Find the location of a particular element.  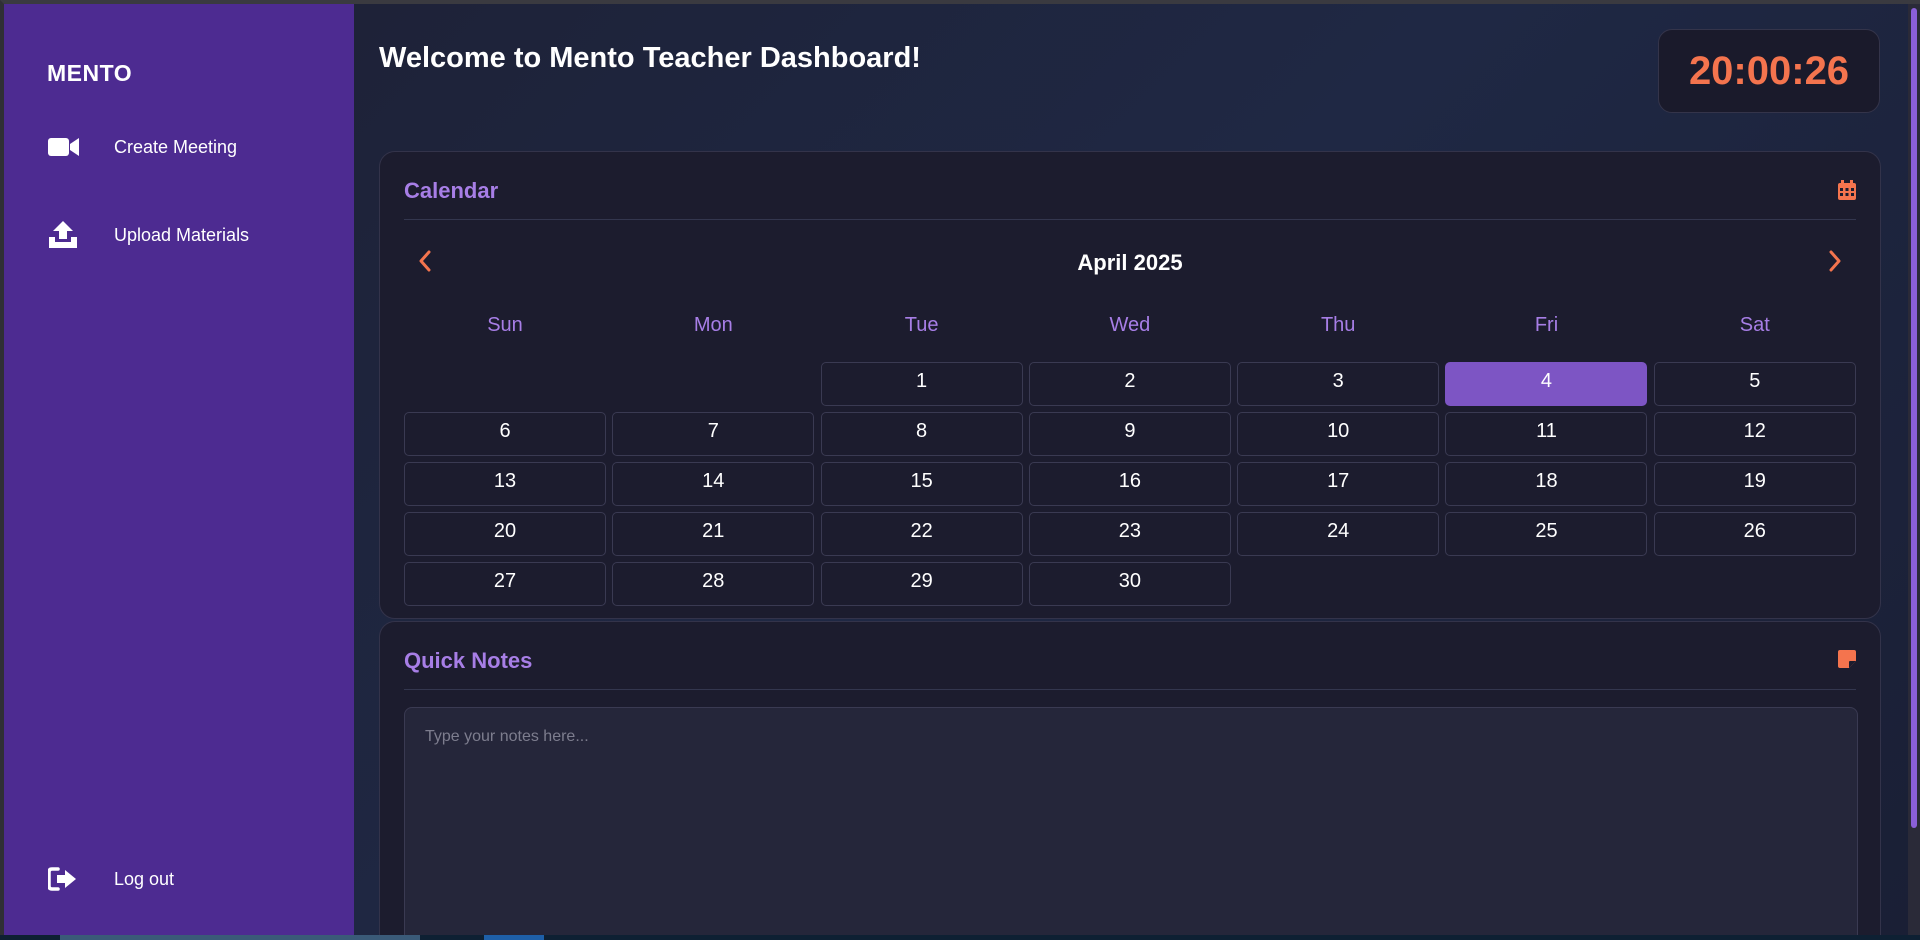

calendar-day: 12 is located at coordinates (1754, 434).